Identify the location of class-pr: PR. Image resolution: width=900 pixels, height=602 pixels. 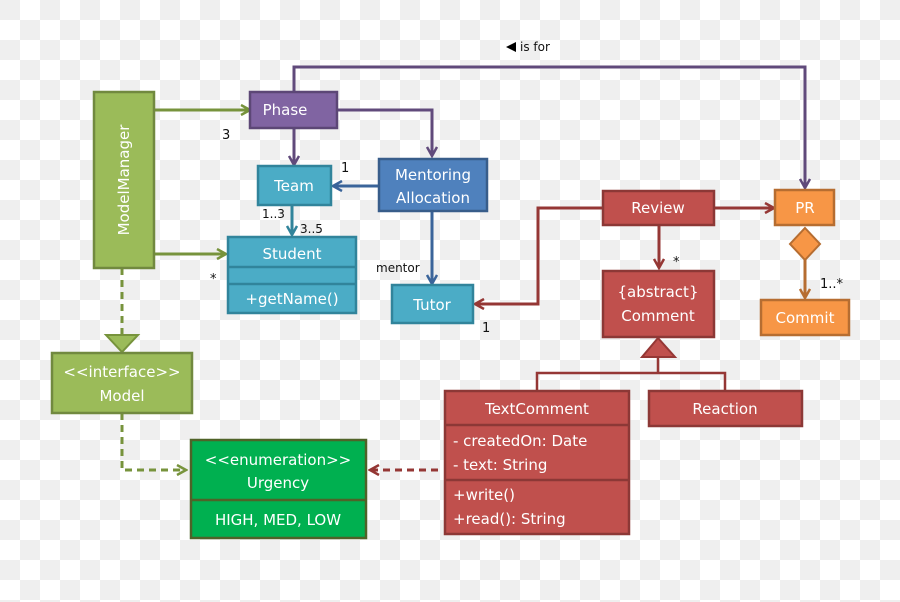
(804, 207).